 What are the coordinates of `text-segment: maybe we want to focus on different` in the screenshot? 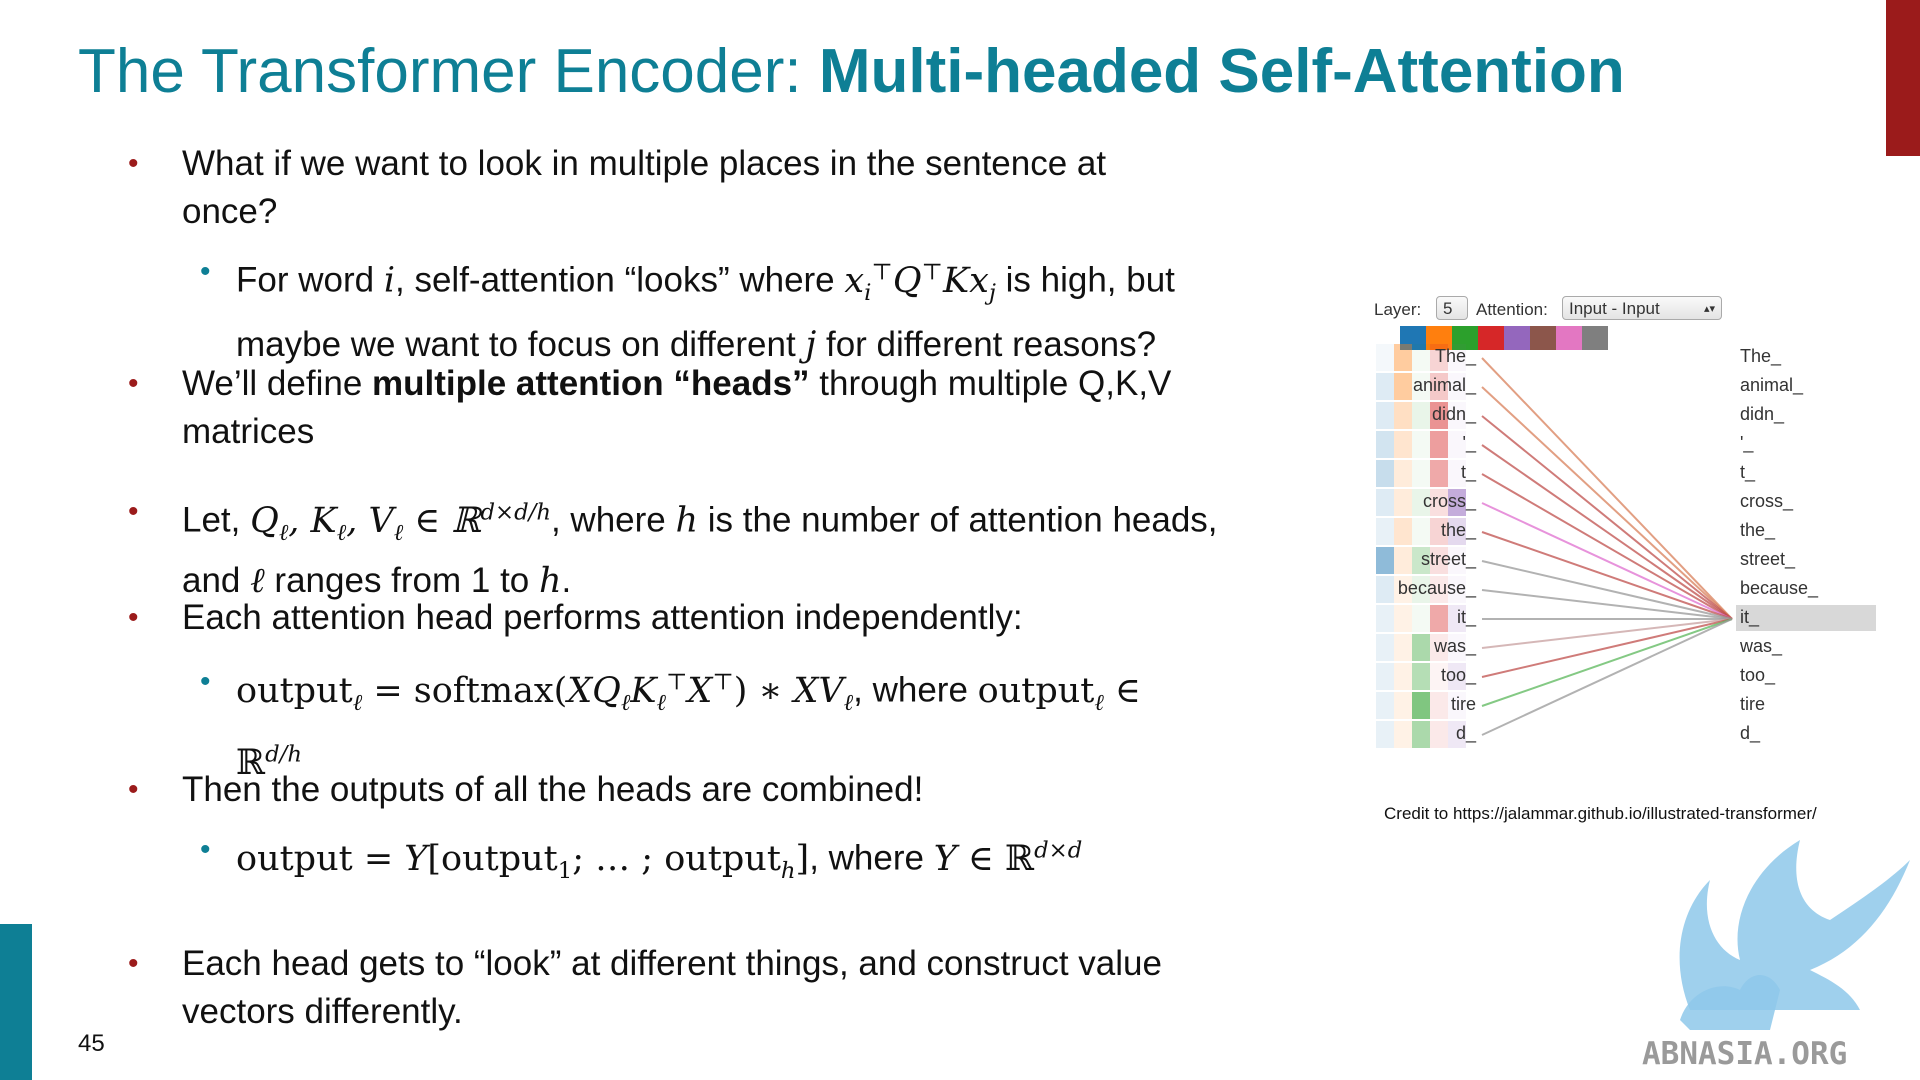 It's located at (521, 344).